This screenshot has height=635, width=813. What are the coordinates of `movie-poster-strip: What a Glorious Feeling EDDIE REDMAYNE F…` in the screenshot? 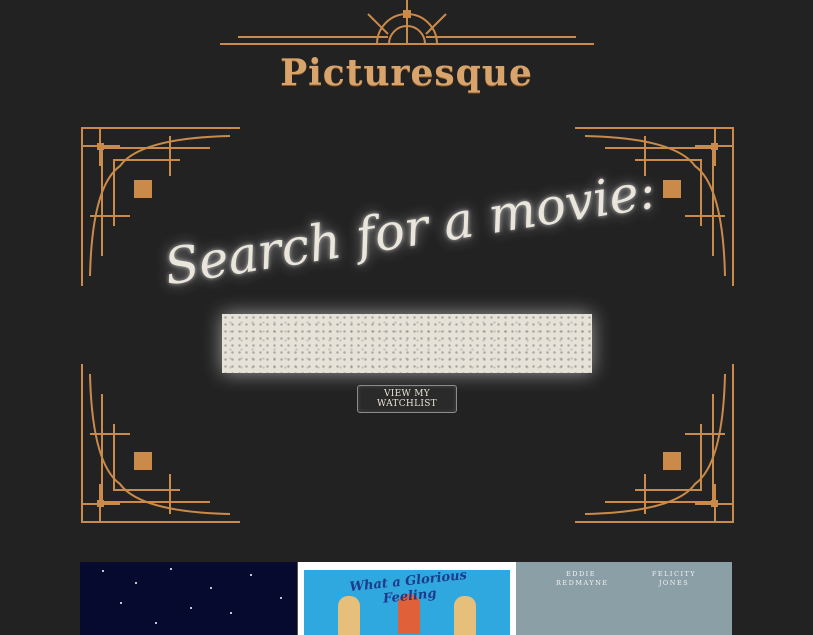 It's located at (406, 598).